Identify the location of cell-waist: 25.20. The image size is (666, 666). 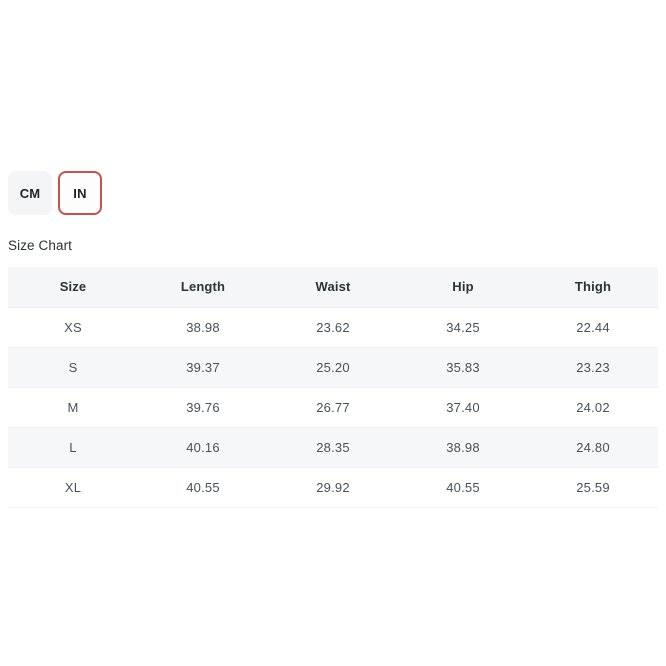
(333, 367).